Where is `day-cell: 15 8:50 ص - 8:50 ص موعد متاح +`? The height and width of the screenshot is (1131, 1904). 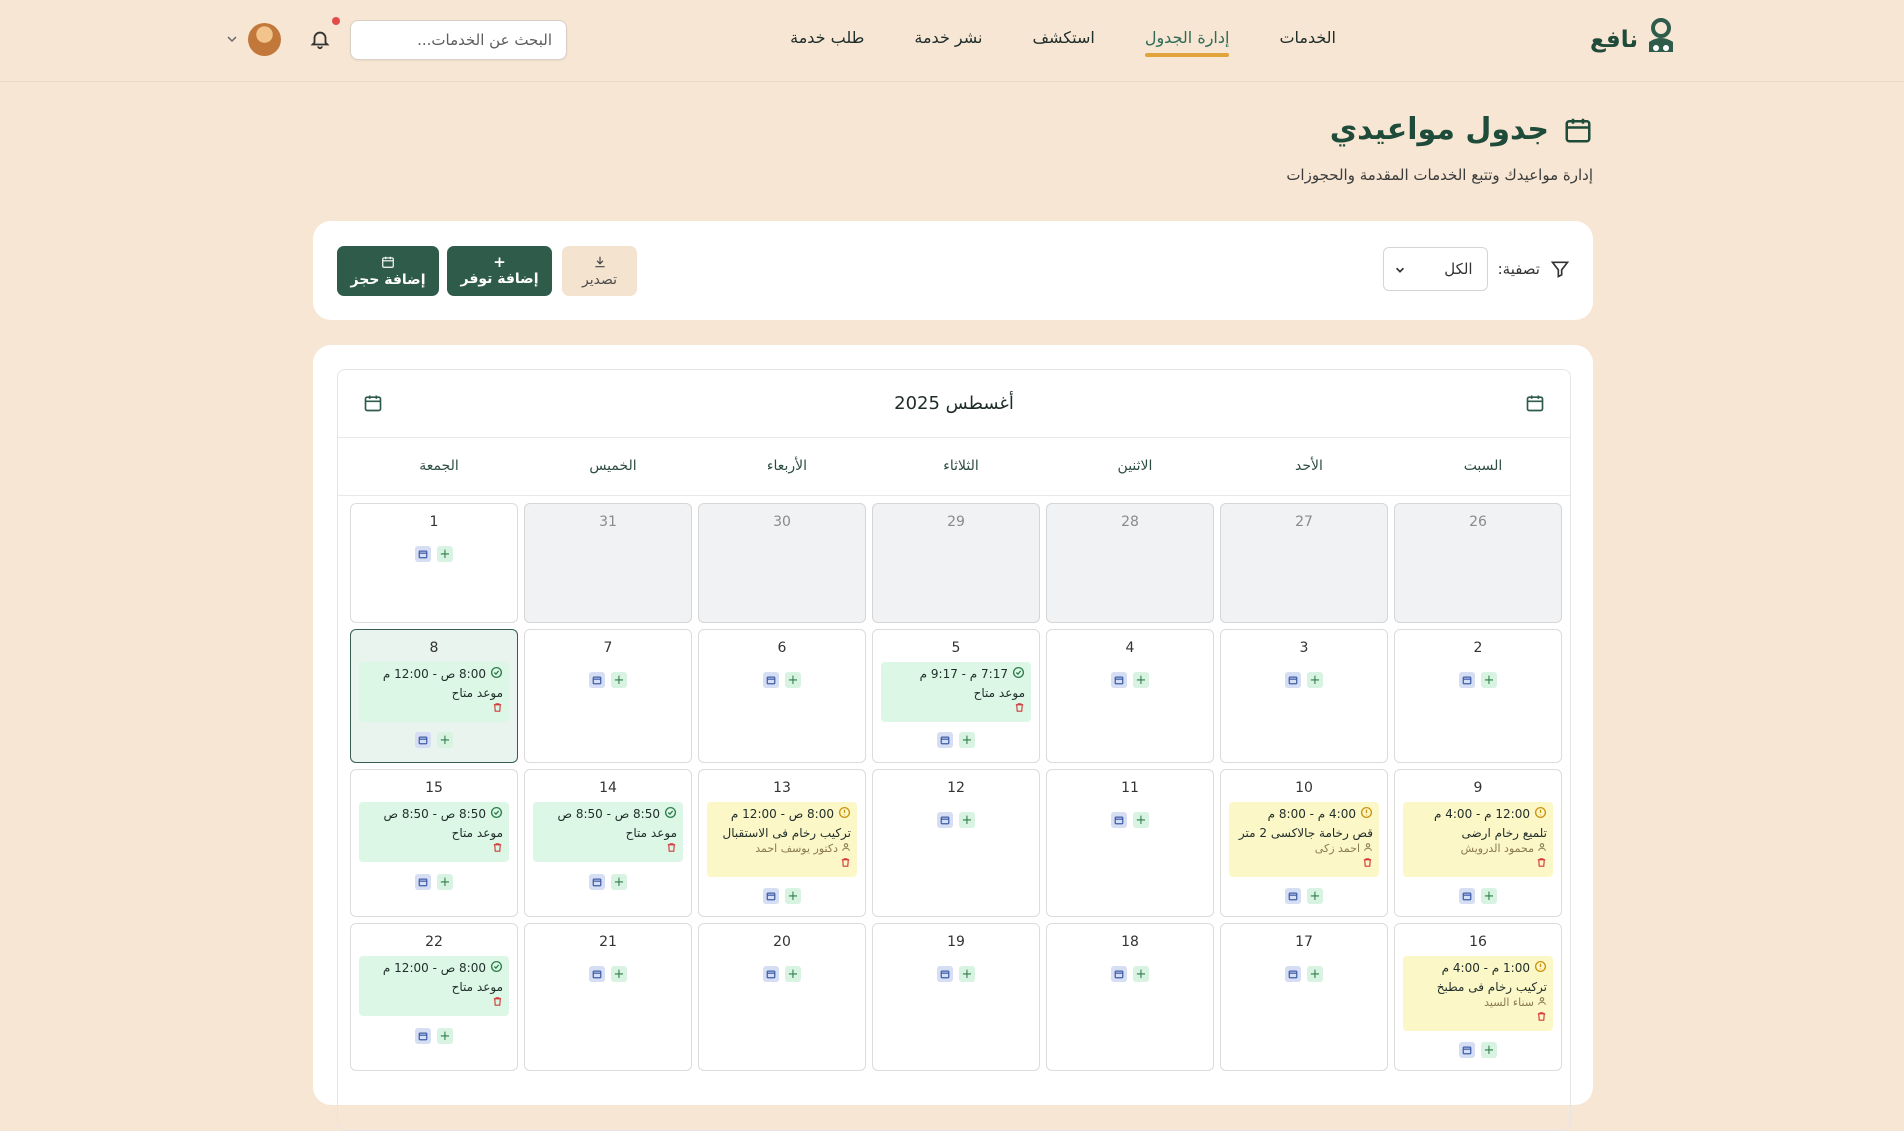 day-cell: 15 8:50 ص - 8:50 ص موعد متاح + is located at coordinates (434, 843).